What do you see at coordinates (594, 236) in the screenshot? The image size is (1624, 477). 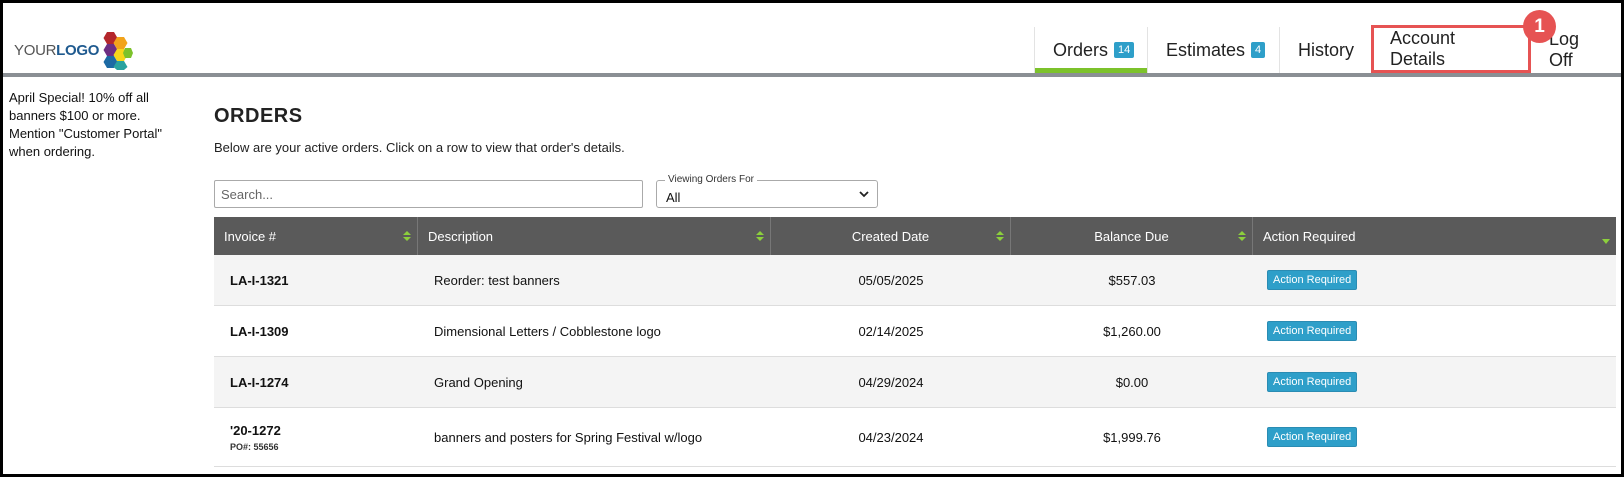 I see `col-description: Description` at bounding box center [594, 236].